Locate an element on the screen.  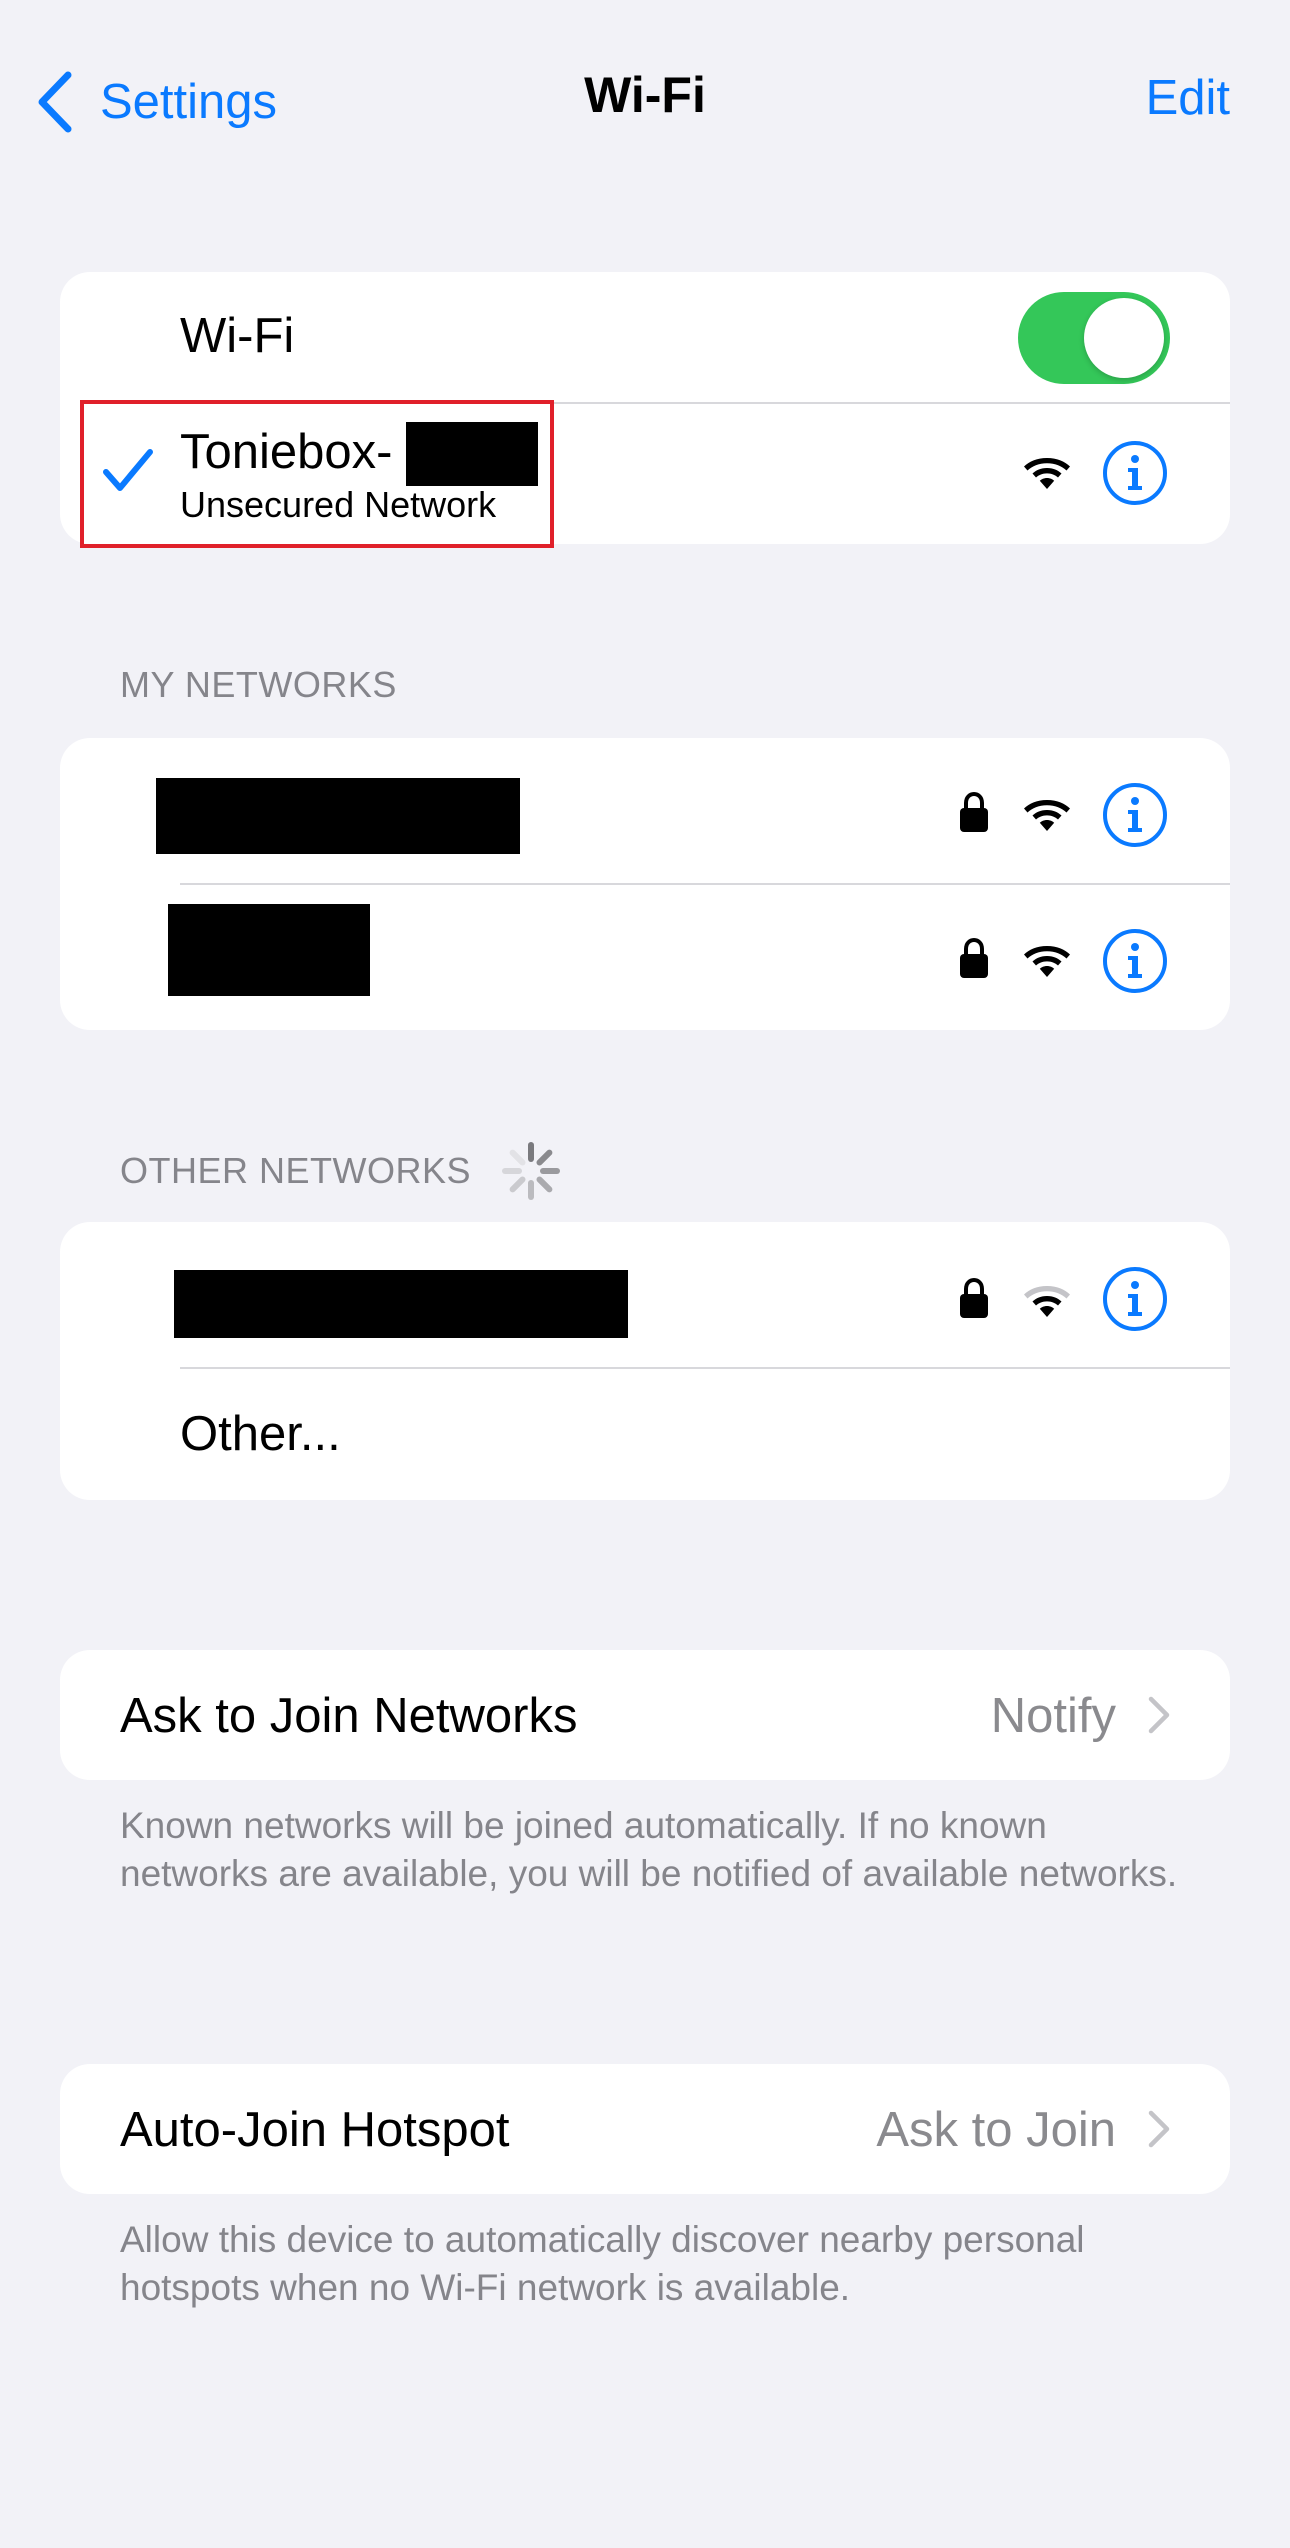
auto-join-hotspot-value: Ask to Join is located at coordinates (996, 2130).